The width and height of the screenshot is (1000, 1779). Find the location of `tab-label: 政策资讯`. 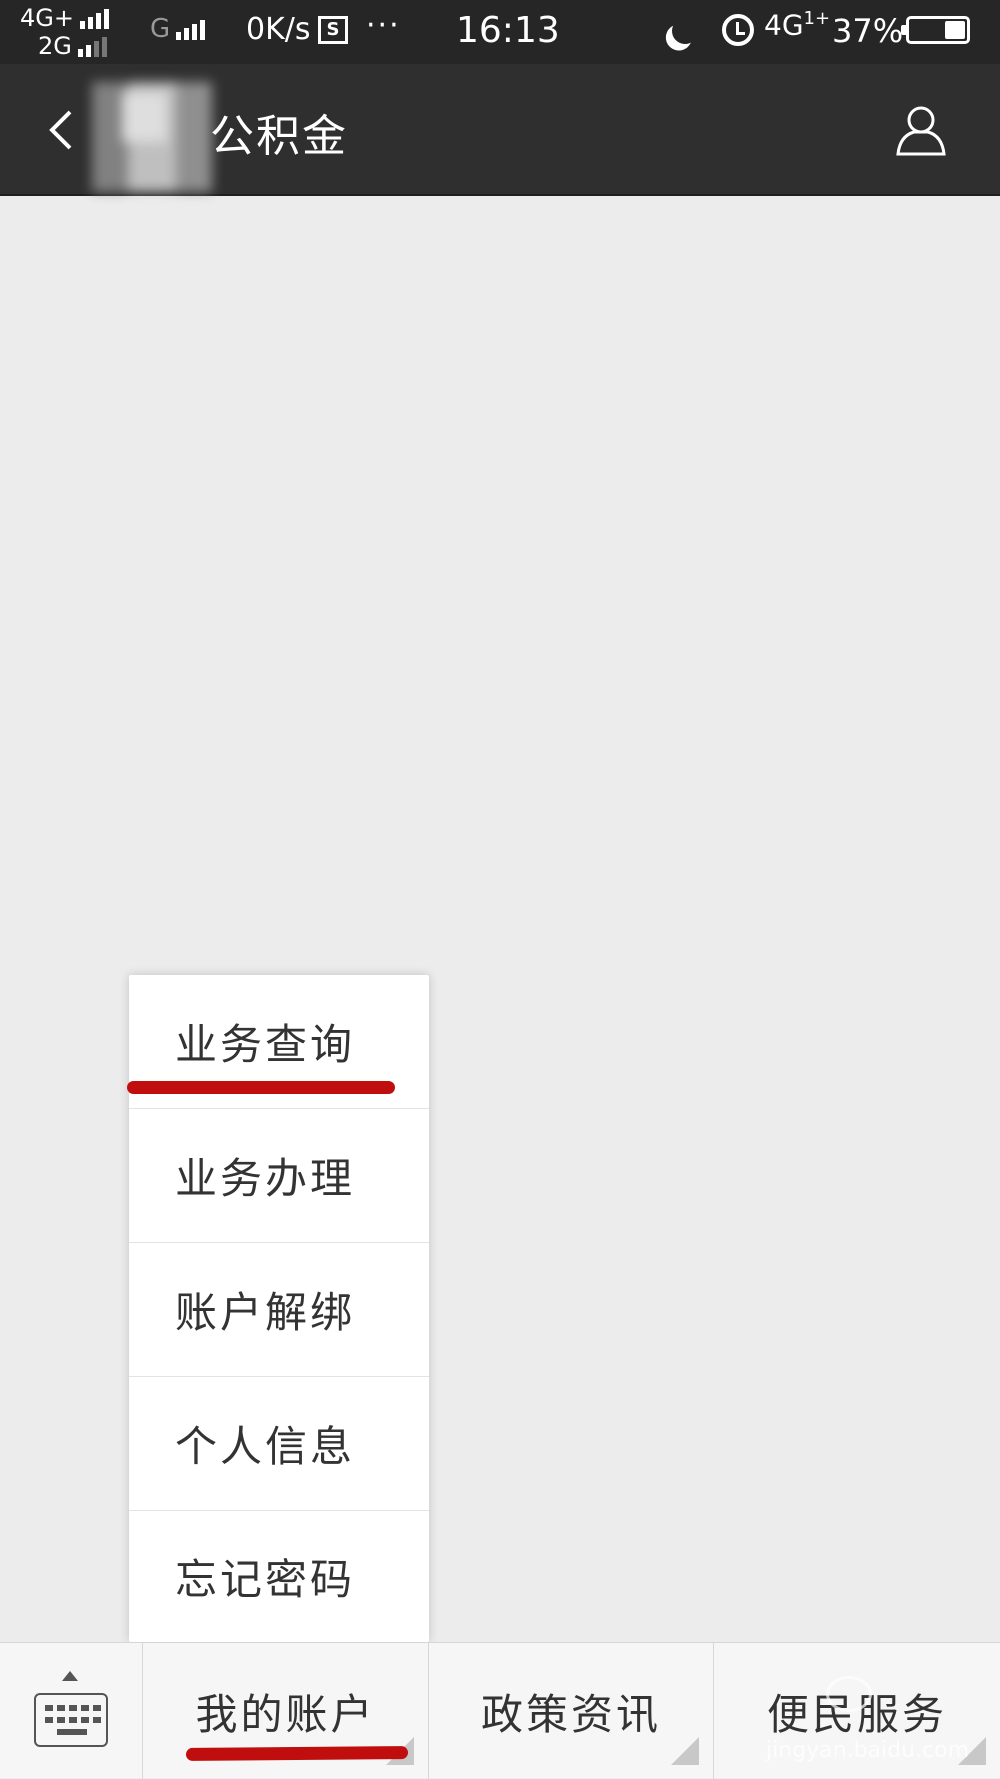

tab-label: 政策资讯 is located at coordinates (570, 1714).